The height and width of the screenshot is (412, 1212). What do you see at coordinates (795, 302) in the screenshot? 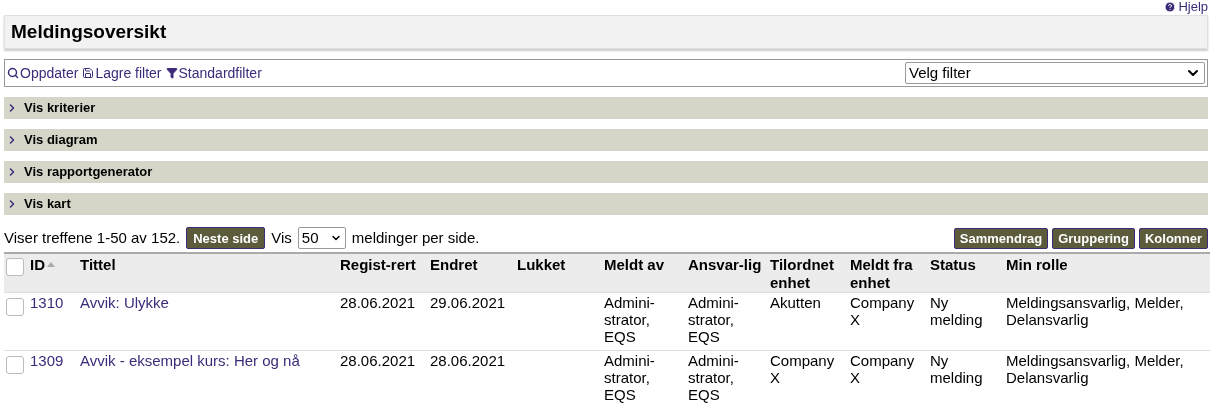
I see `table-cell: Akutten` at bounding box center [795, 302].